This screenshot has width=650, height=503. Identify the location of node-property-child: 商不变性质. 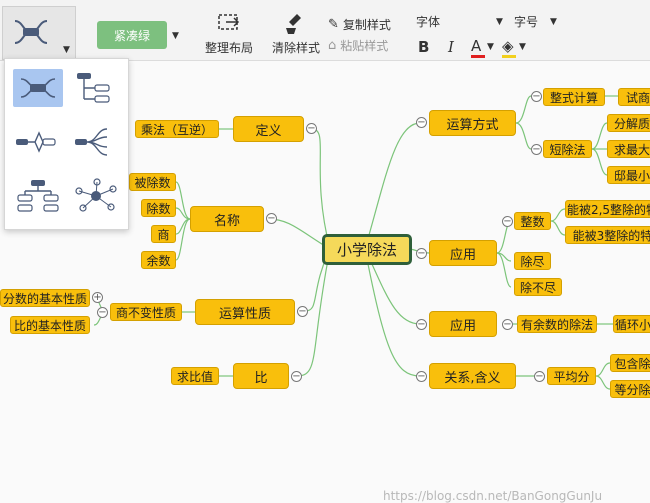
(146, 312).